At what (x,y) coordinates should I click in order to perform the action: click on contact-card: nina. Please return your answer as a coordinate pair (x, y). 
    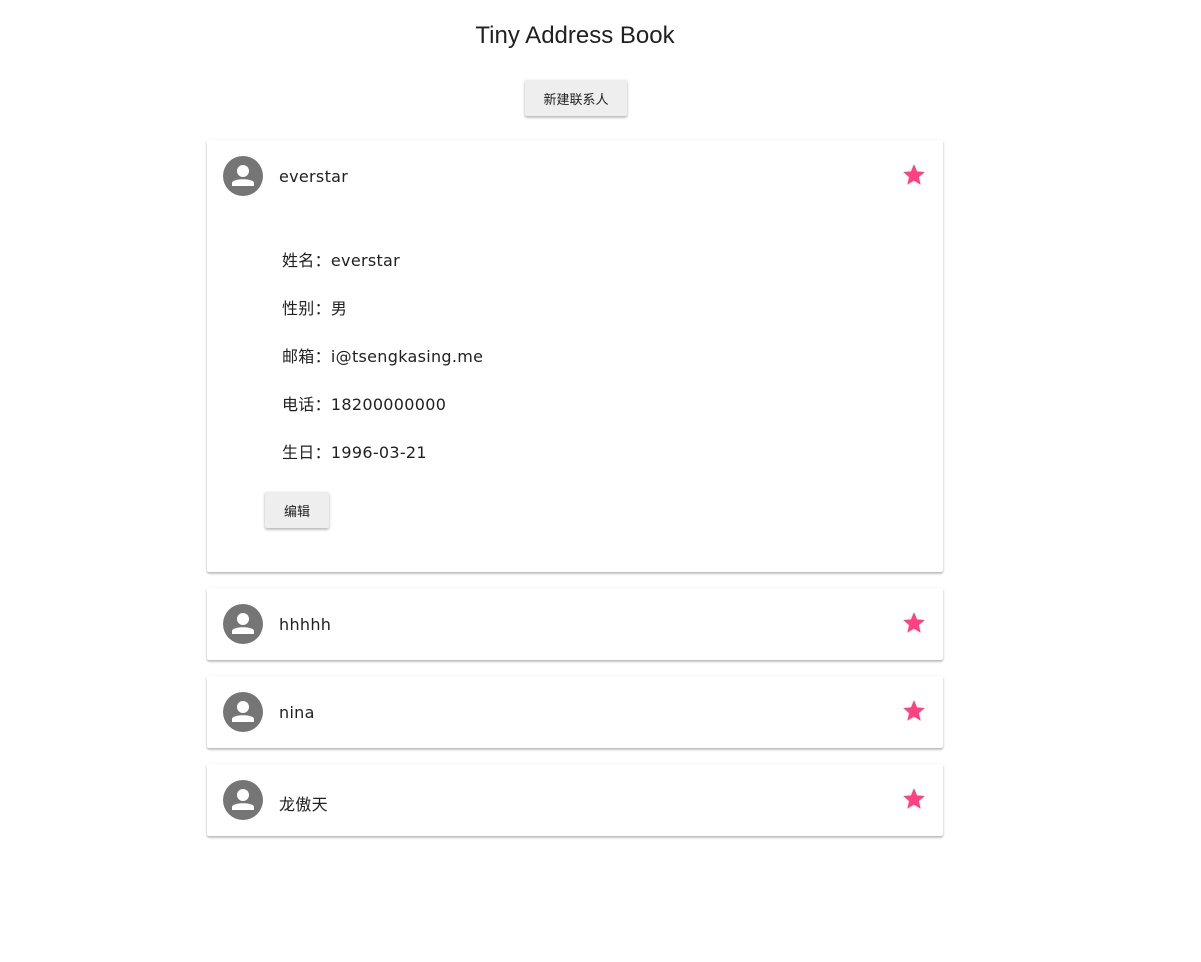
    Looking at the image, I should click on (575, 712).